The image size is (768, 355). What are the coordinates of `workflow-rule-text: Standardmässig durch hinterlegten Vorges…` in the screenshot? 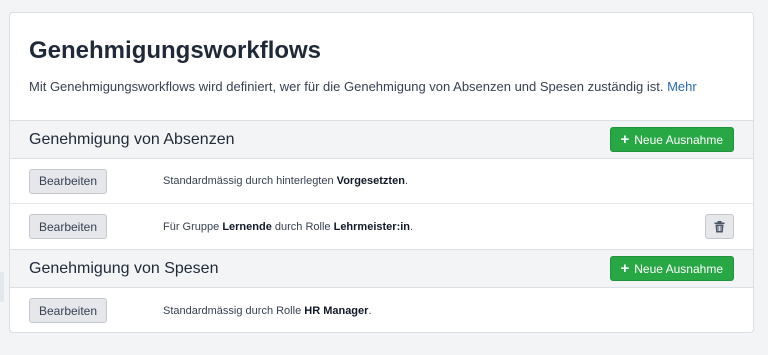 It's located at (285, 181).